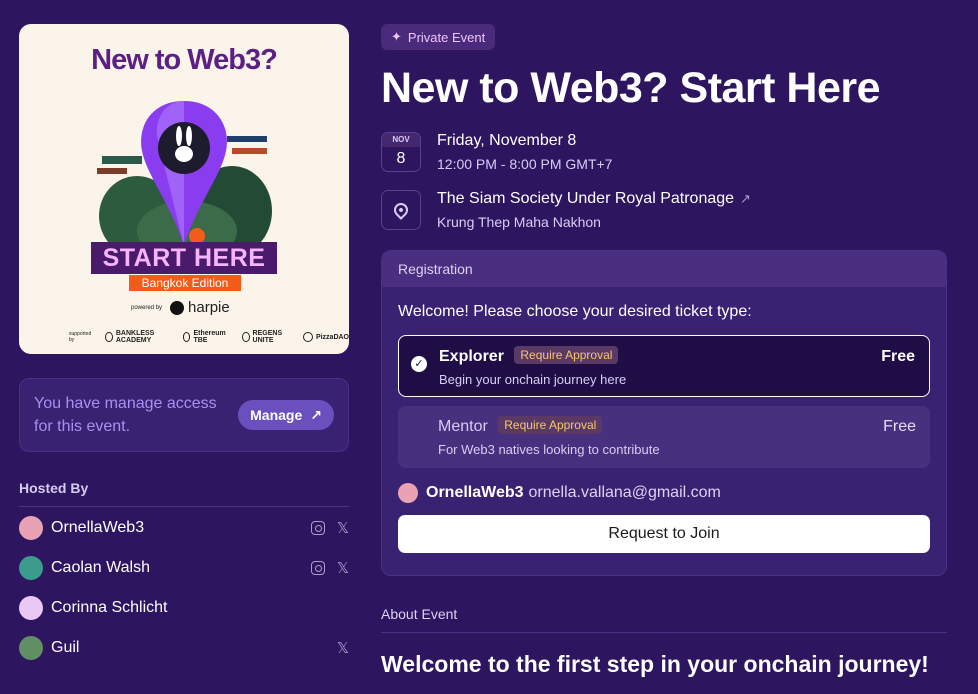 The height and width of the screenshot is (694, 978). I want to click on sponsor-logo: PizzaDAO, so click(325, 337).